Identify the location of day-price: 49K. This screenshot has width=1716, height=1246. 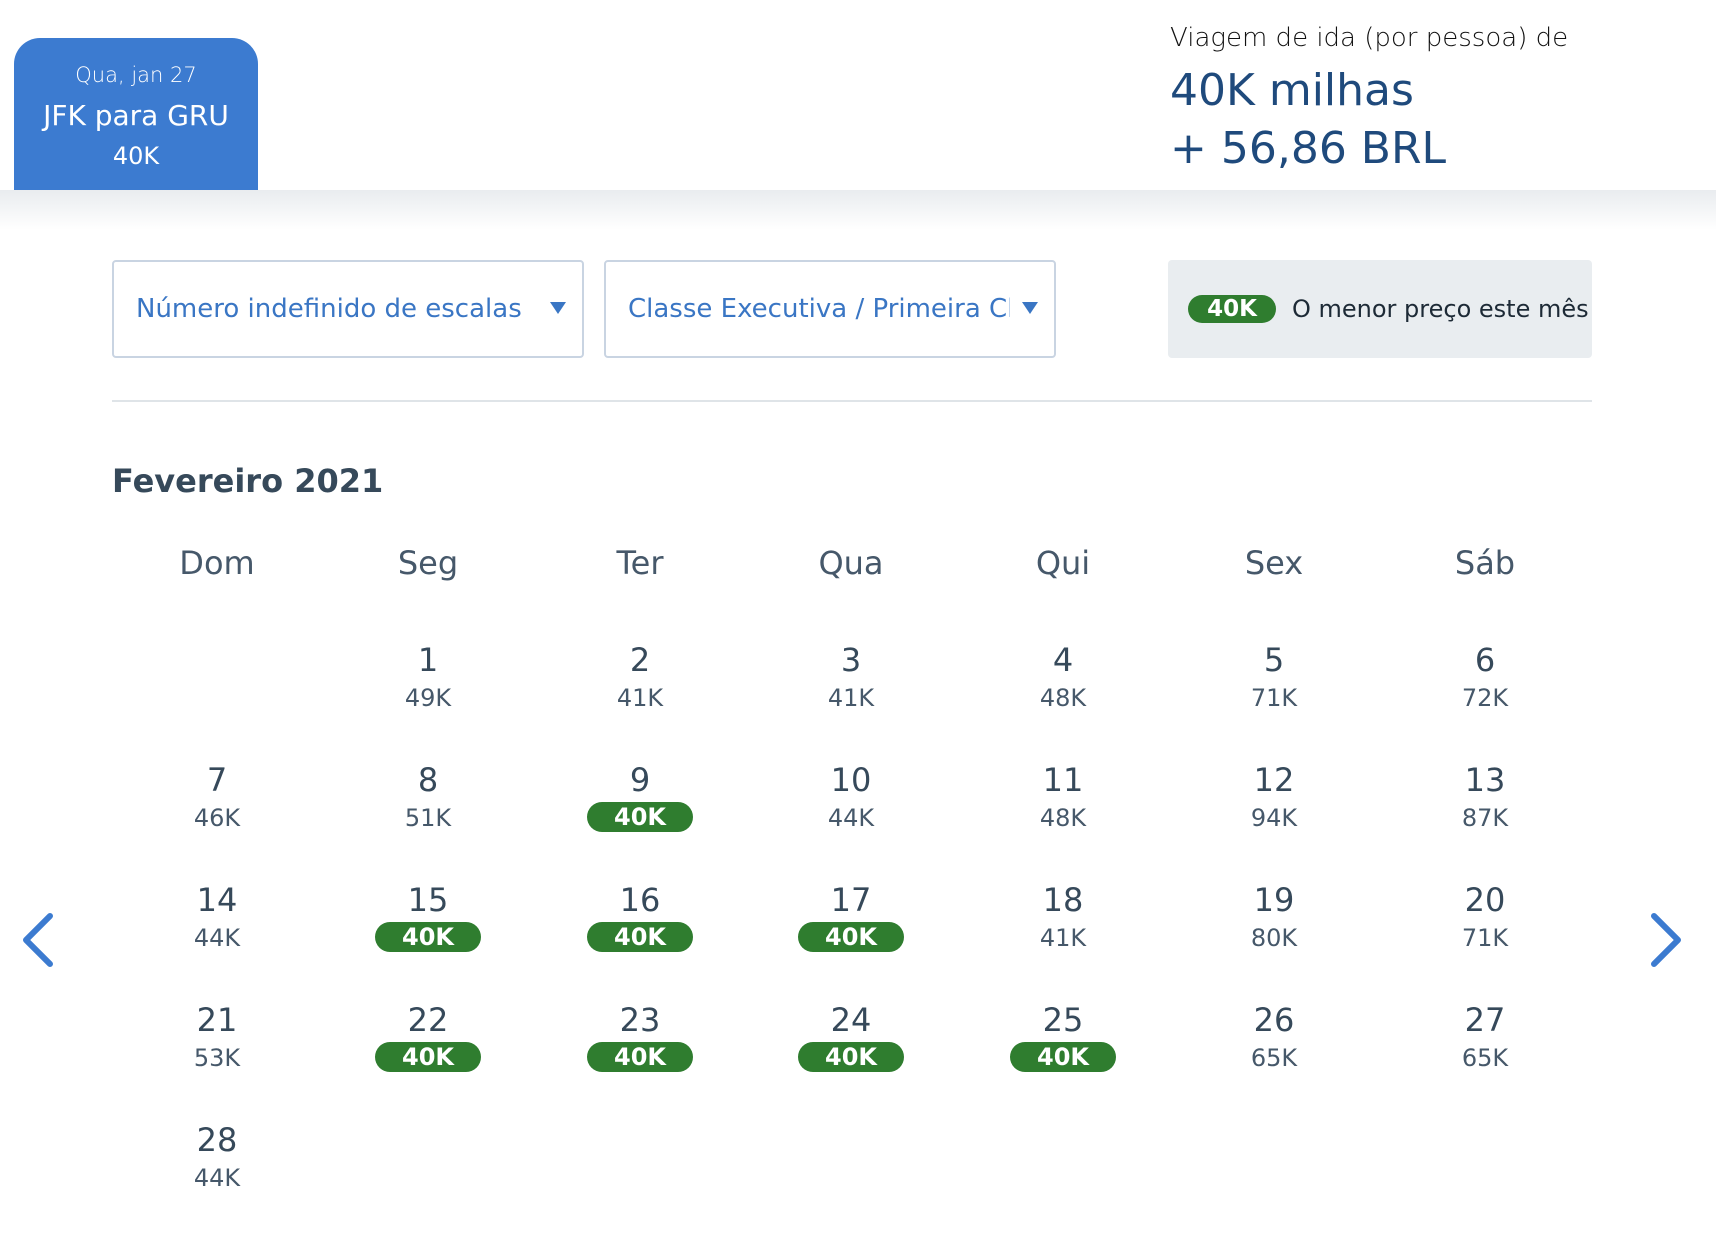
(428, 698).